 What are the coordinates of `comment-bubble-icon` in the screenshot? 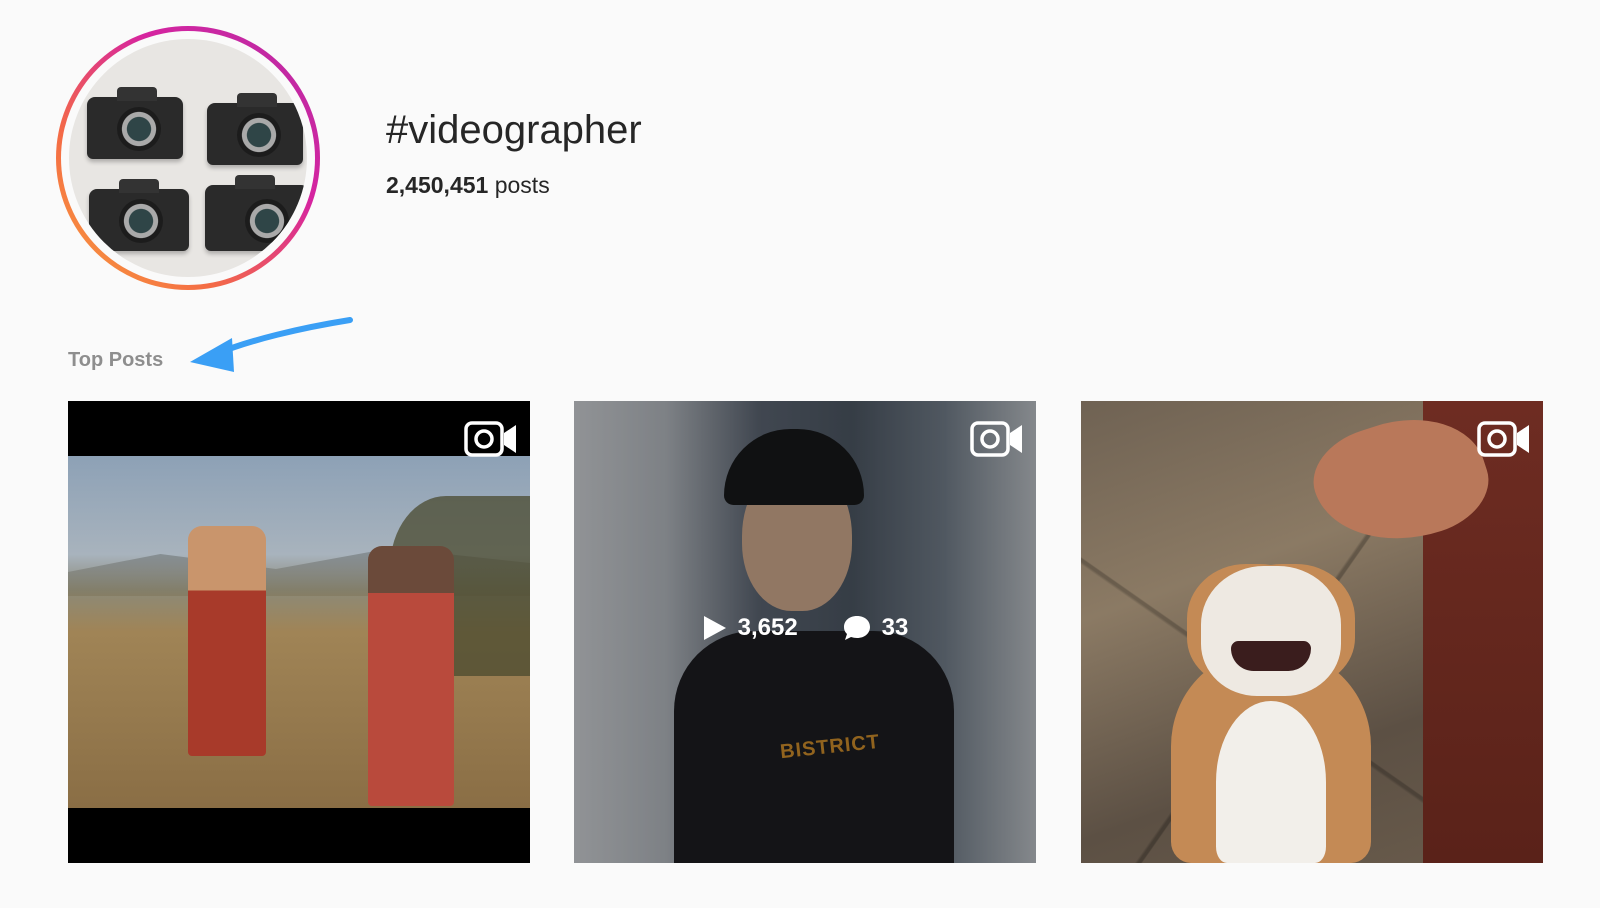 It's located at (856, 628).